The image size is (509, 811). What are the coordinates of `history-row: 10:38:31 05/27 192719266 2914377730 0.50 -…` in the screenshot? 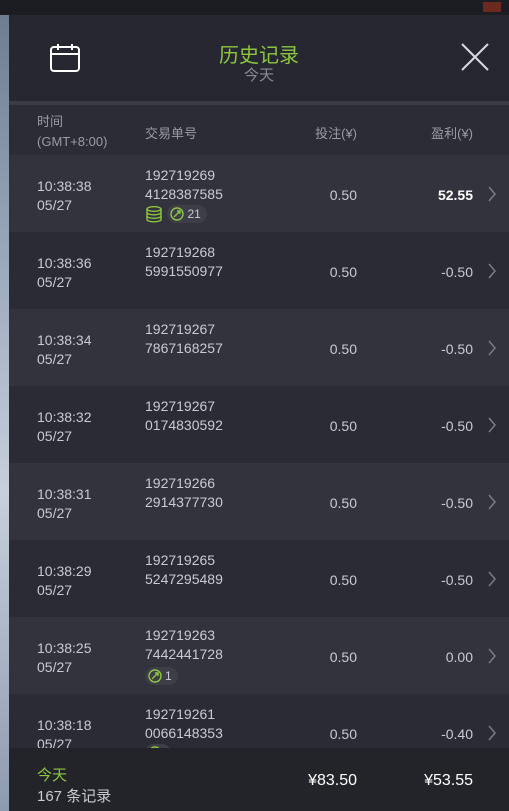 It's located at (259, 501).